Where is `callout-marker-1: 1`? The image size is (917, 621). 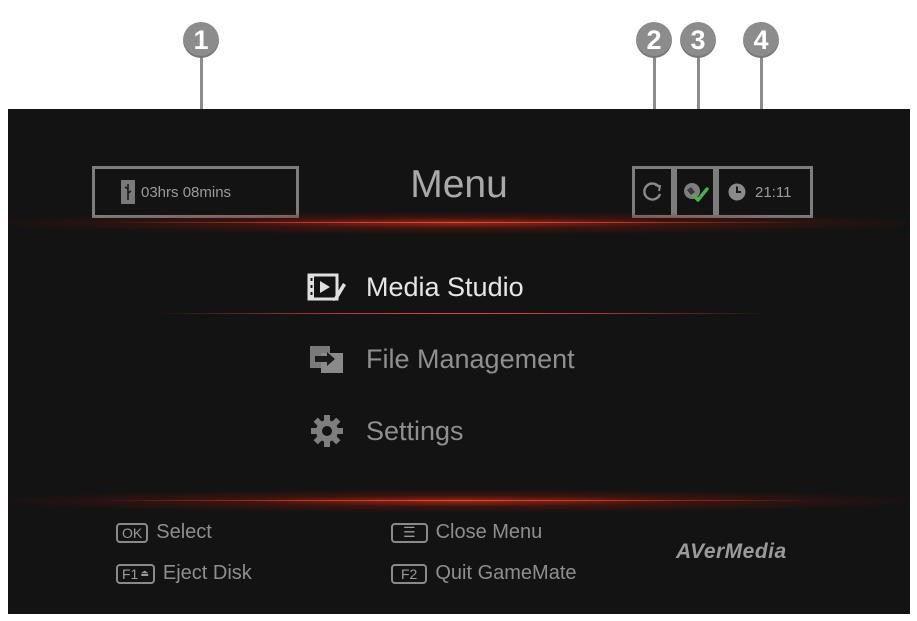
callout-marker-1: 1 is located at coordinates (201, 40).